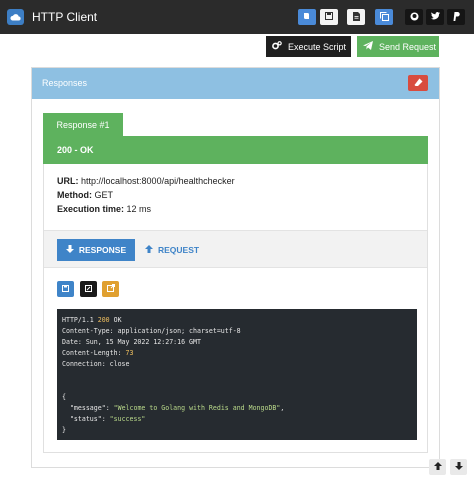 This screenshot has width=474, height=481. I want to click on method-label: Method:, so click(74, 195).